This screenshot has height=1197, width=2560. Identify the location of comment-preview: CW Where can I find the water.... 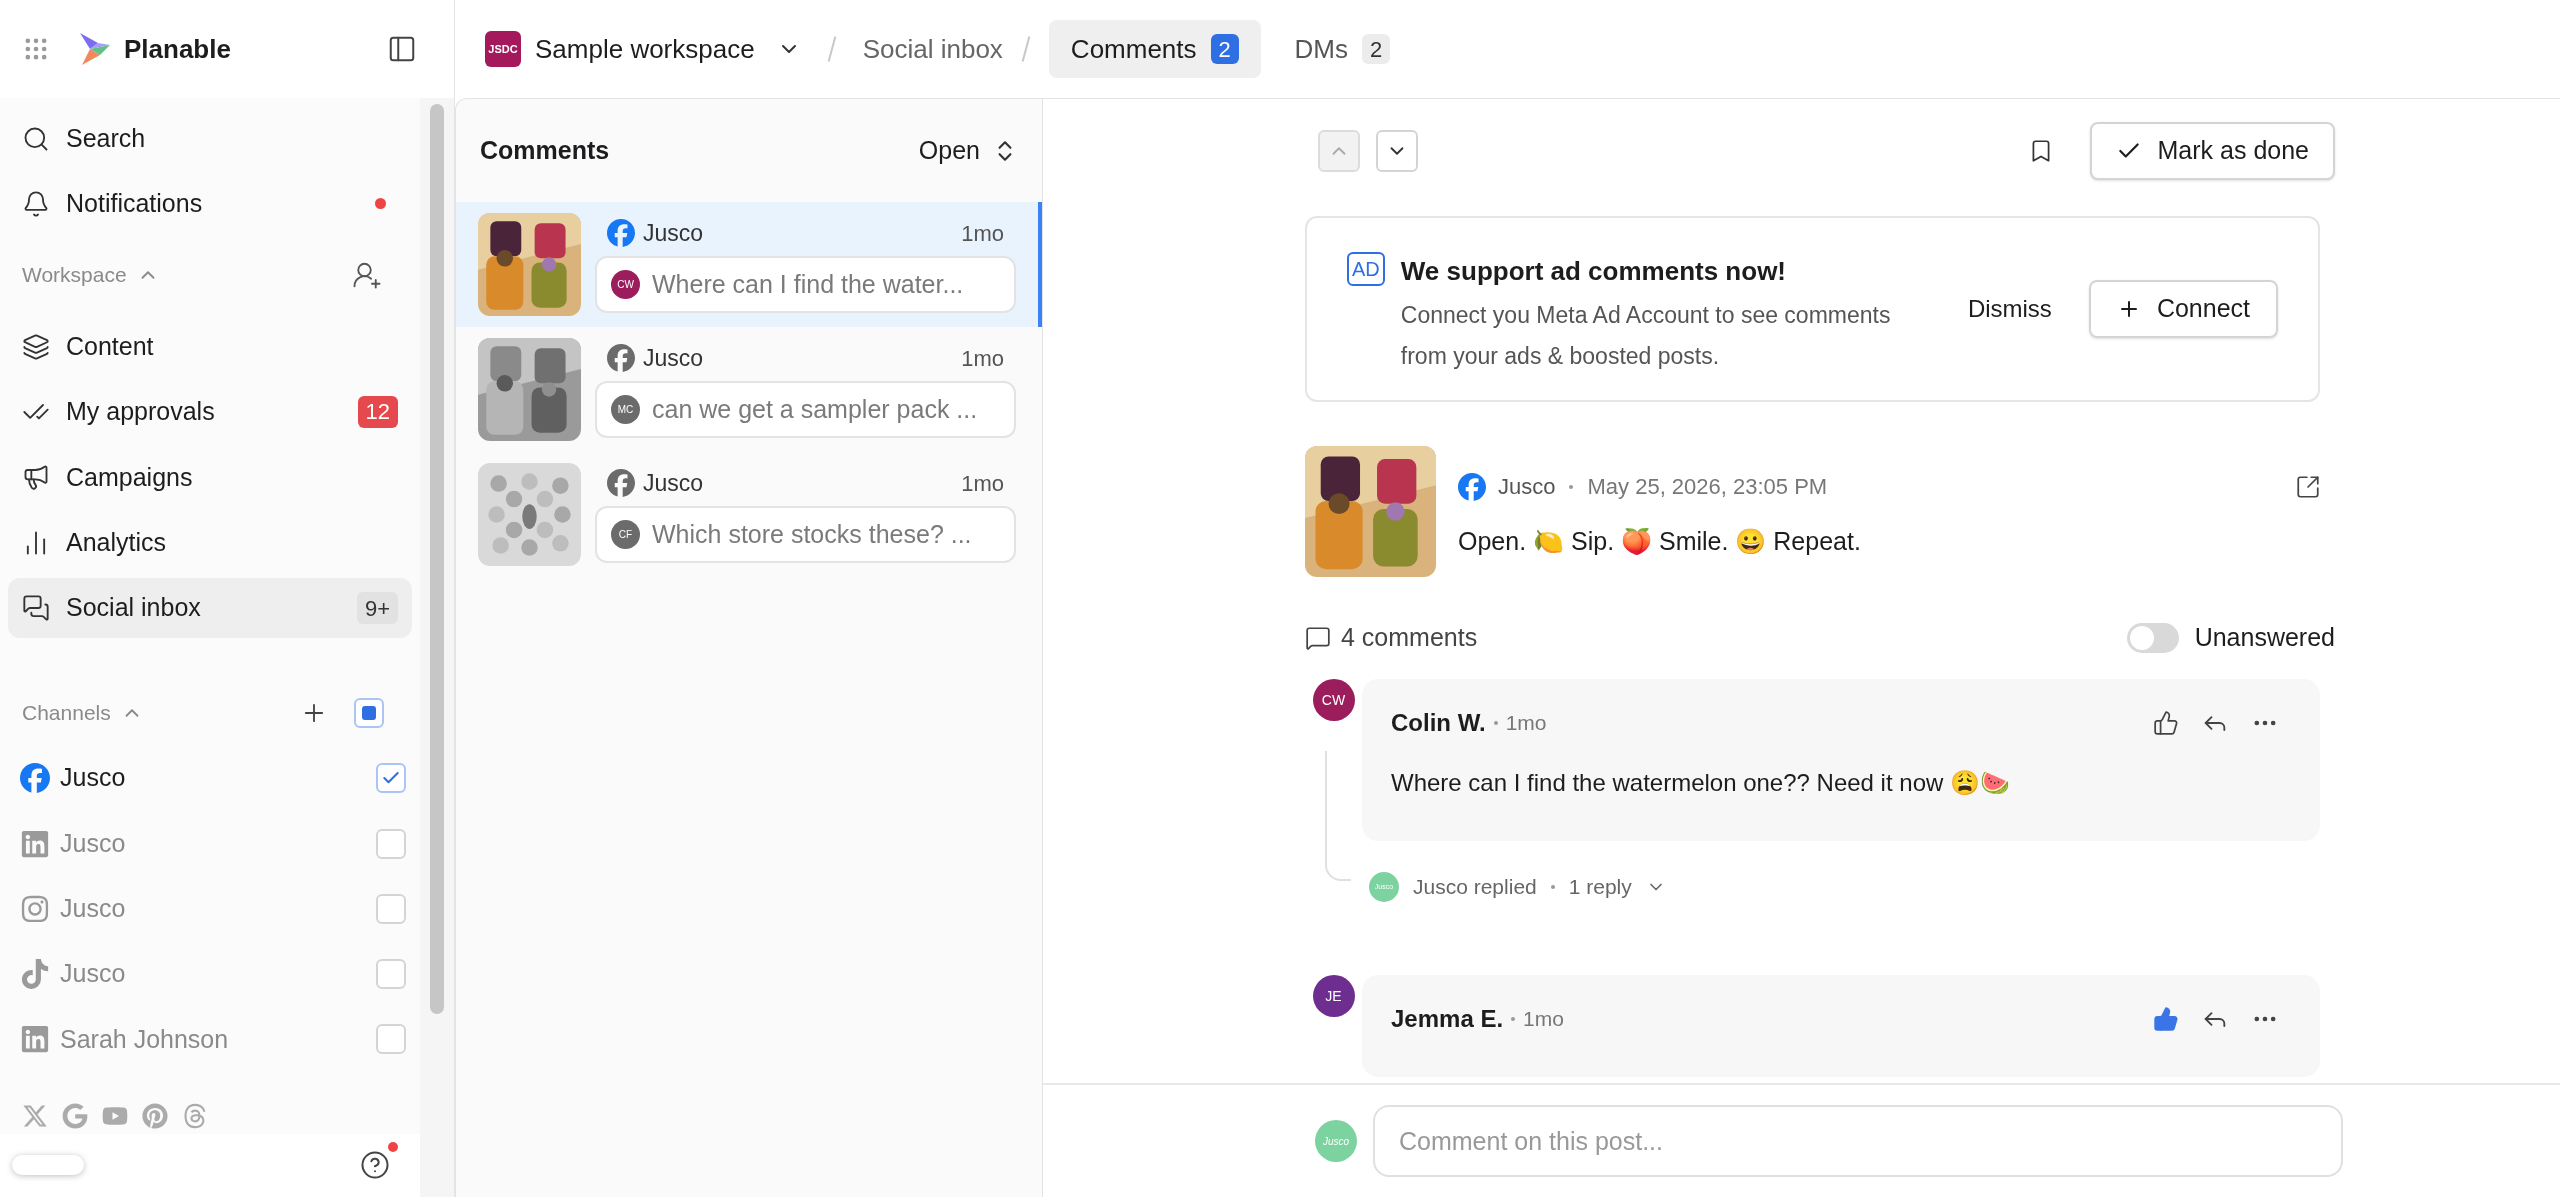
(805, 285).